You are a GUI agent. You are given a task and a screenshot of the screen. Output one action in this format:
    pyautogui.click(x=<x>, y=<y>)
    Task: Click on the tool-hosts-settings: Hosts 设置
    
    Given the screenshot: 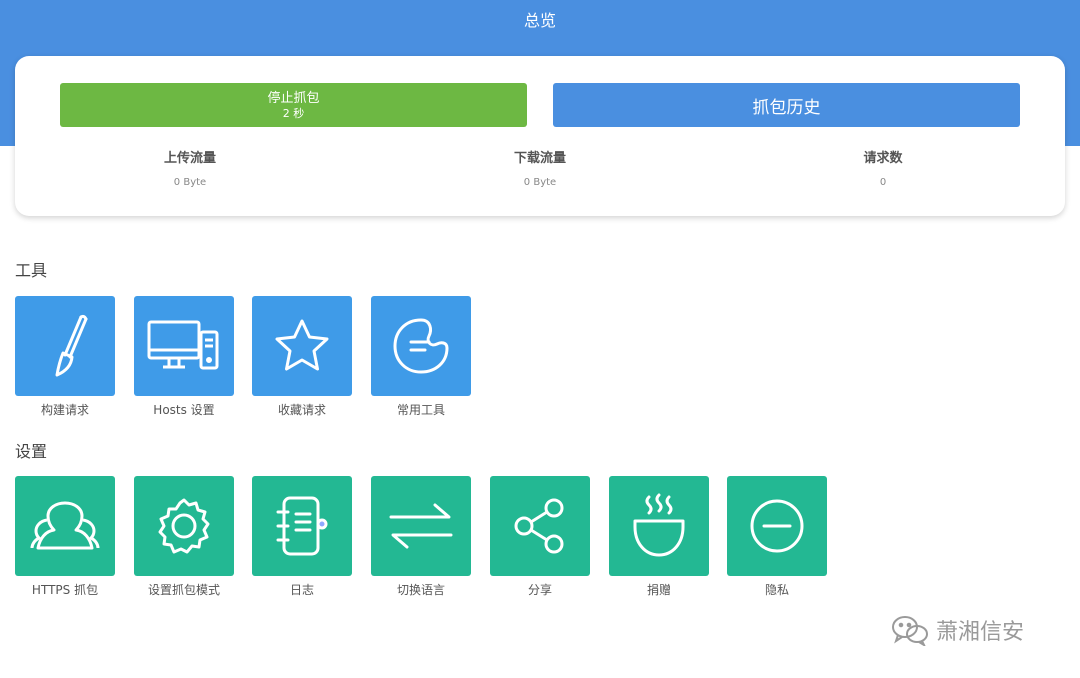 What is the action you would take?
    pyautogui.click(x=184, y=357)
    